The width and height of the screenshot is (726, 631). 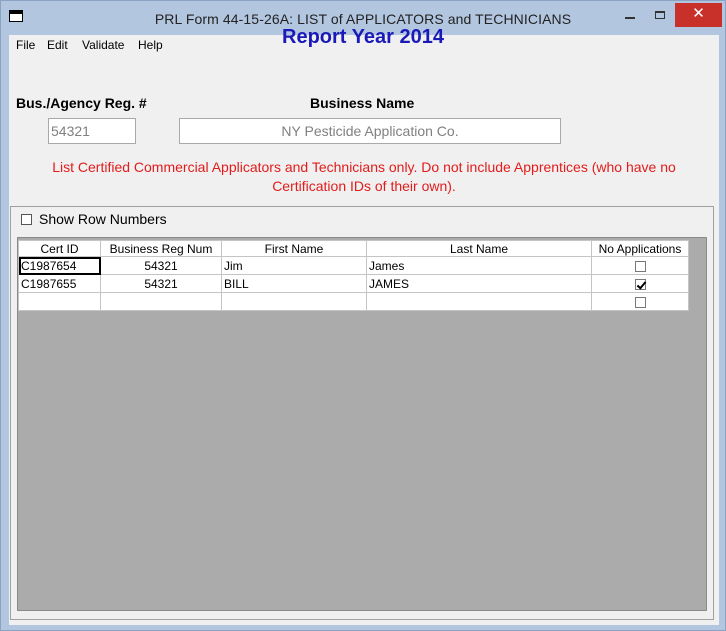 I want to click on cell-first-name: BILL, so click(x=294, y=283).